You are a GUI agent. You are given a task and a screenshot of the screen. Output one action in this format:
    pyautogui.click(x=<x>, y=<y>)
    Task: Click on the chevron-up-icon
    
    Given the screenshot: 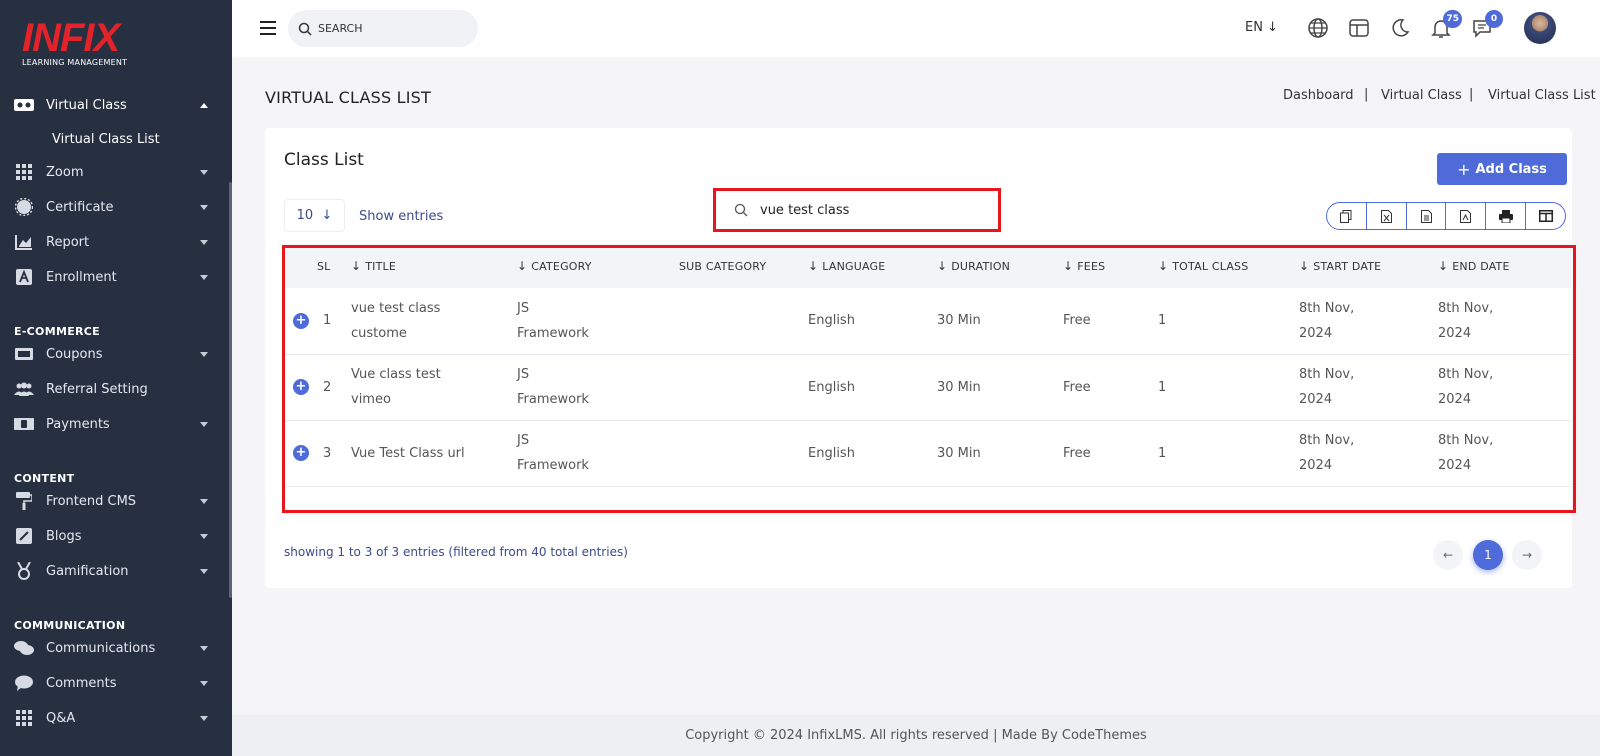 What is the action you would take?
    pyautogui.click(x=204, y=105)
    